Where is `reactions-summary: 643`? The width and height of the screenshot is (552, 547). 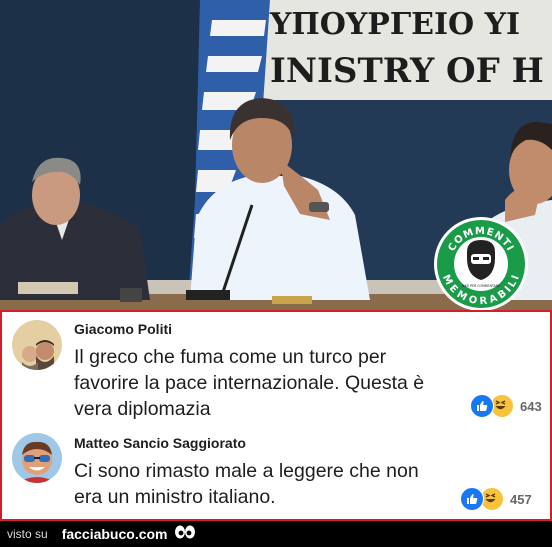
reactions-summary: 643 is located at coordinates (506, 406).